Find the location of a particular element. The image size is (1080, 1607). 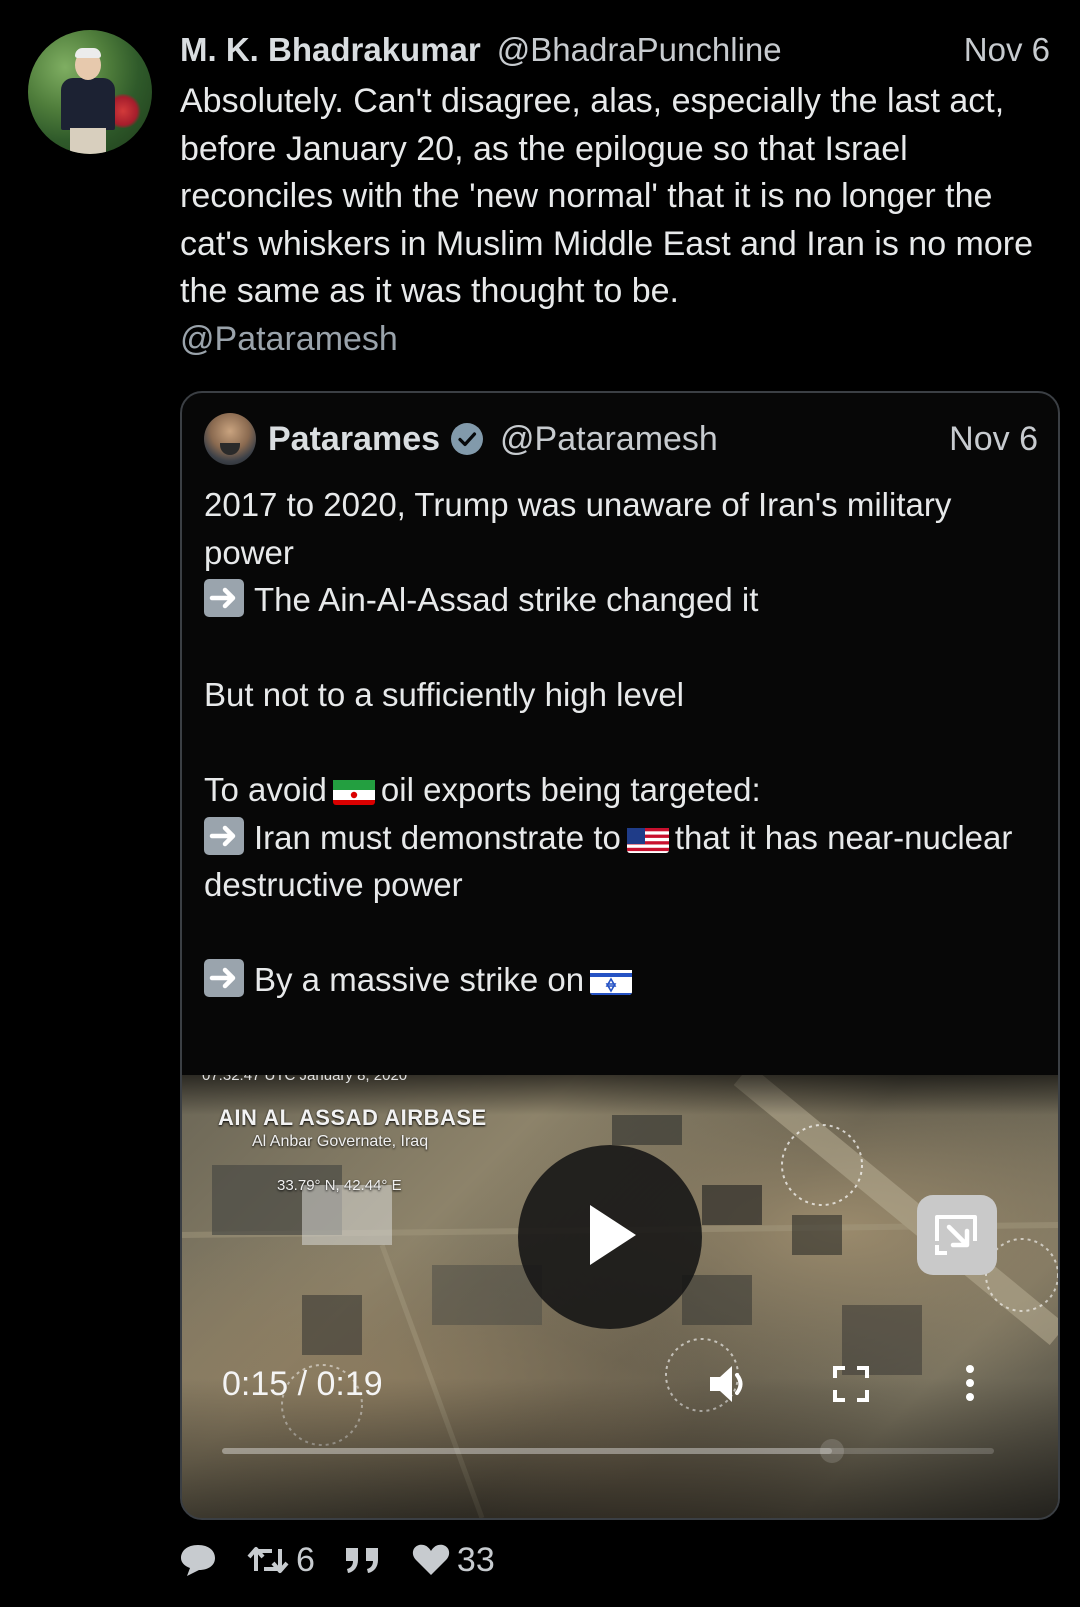

video-progress-knob is located at coordinates (831, 1451).